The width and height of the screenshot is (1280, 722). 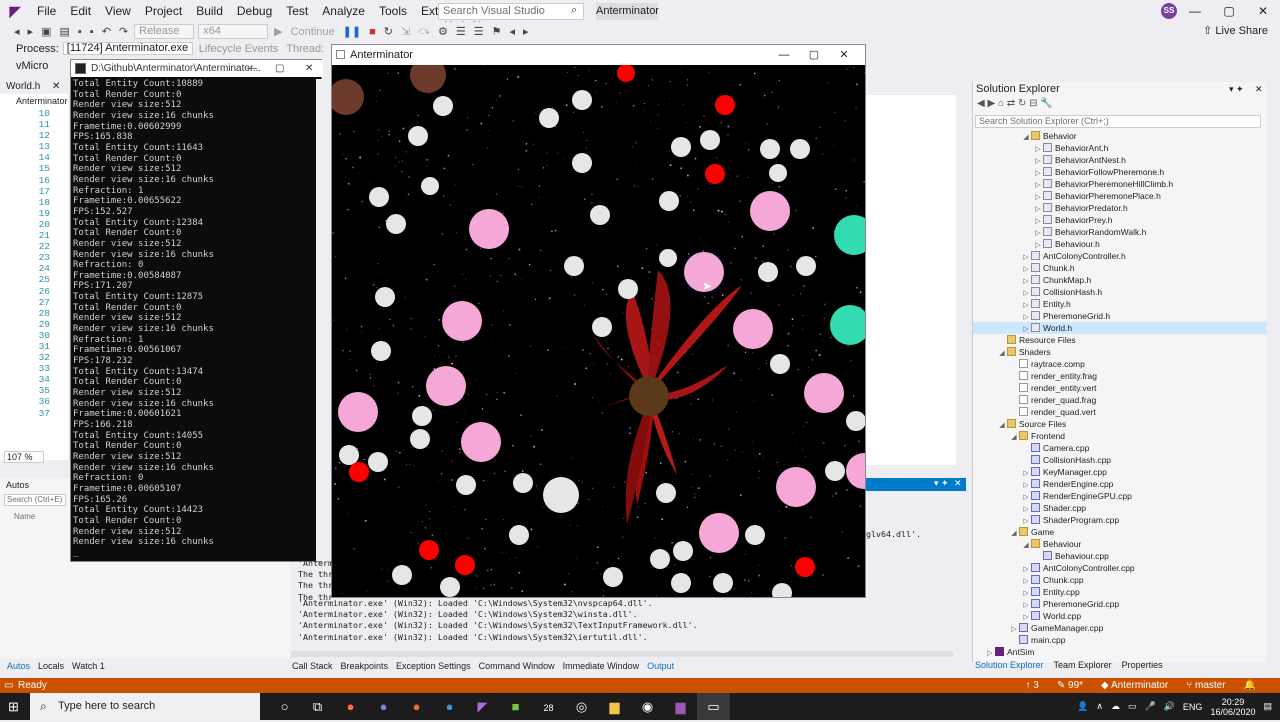 I want to click on firefox-icon: ●, so click(x=350, y=706).